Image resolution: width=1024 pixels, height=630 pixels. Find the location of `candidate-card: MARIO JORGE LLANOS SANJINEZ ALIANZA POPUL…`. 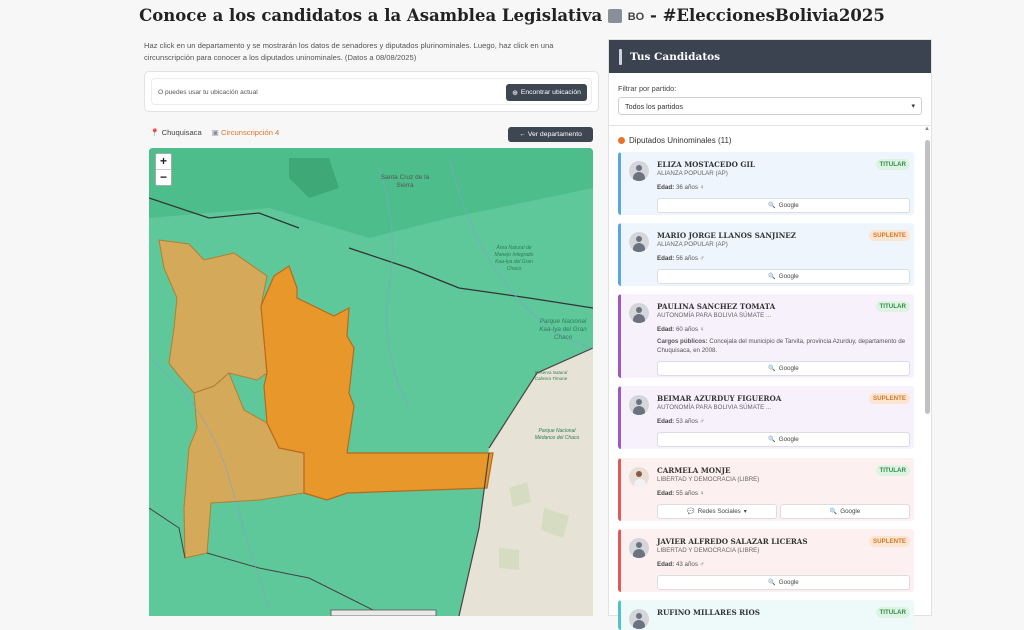

candidate-card: MARIO JORGE LLANOS SANJINEZ ALIANZA POPUL… is located at coordinates (766, 254).